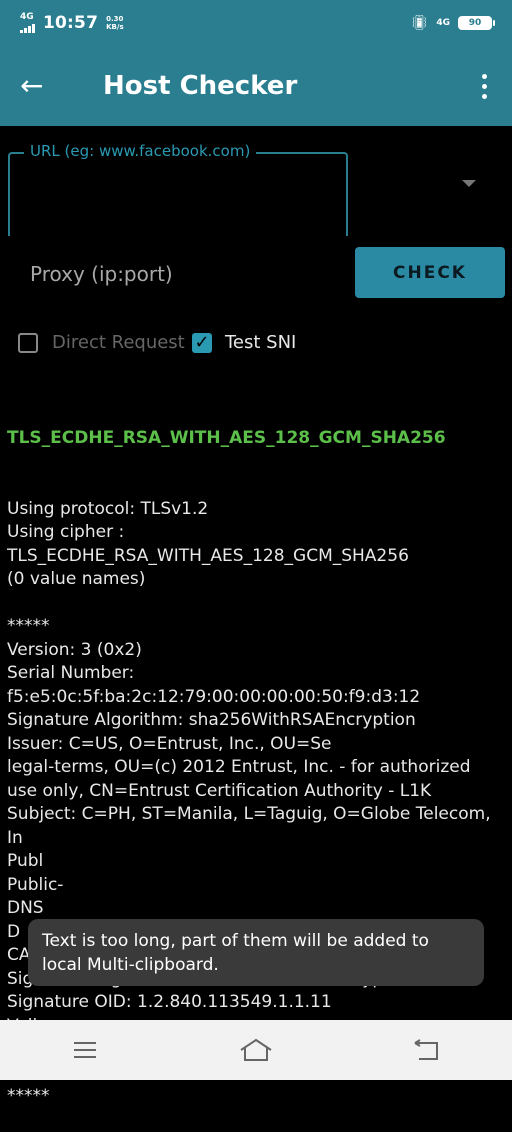 Image resolution: width=512 pixels, height=1132 pixels. Describe the element at coordinates (430, 272) in the screenshot. I see `check-button: CHECK` at that location.